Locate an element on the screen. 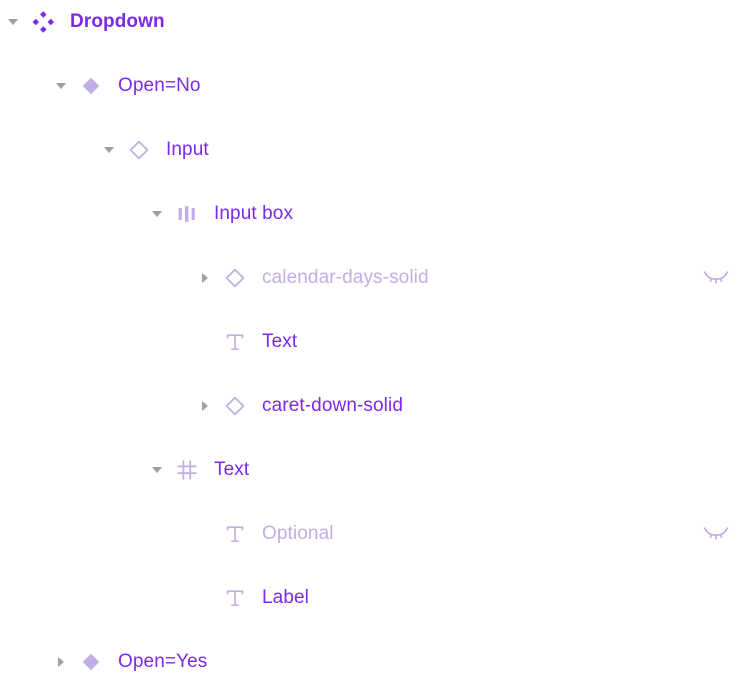  layer-name-label: Open=No is located at coordinates (159, 85).